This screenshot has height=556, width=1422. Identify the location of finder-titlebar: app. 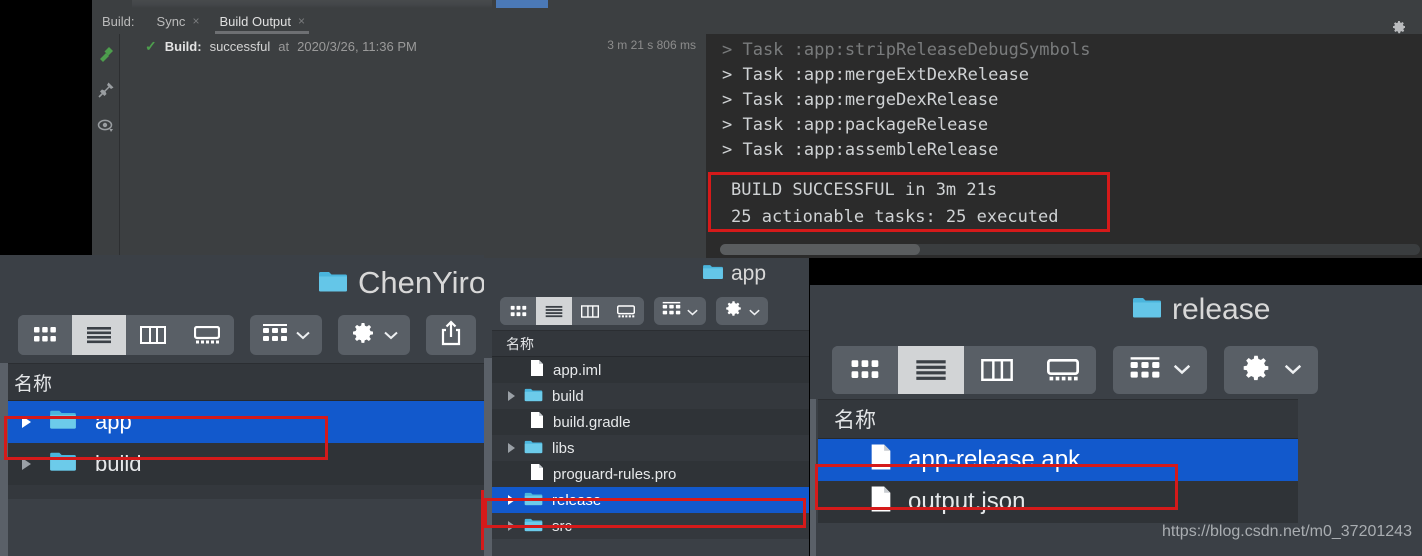
(646, 275).